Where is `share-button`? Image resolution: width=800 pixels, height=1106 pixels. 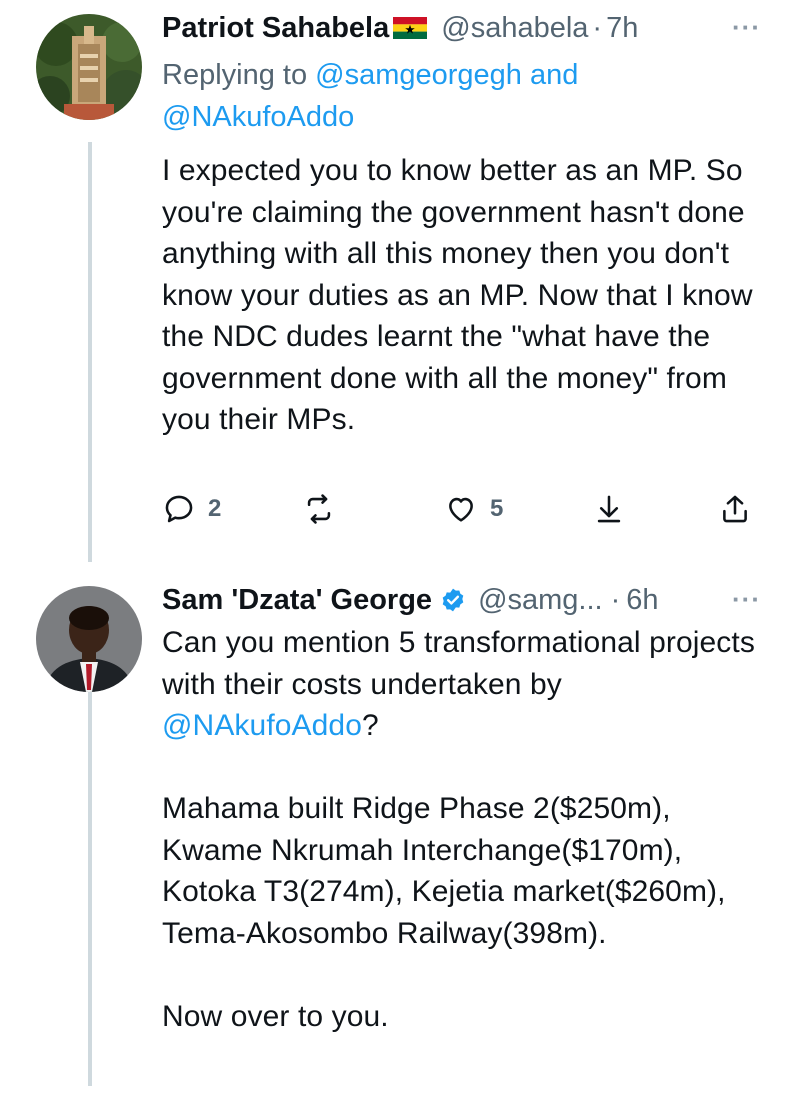
share-button is located at coordinates (735, 509).